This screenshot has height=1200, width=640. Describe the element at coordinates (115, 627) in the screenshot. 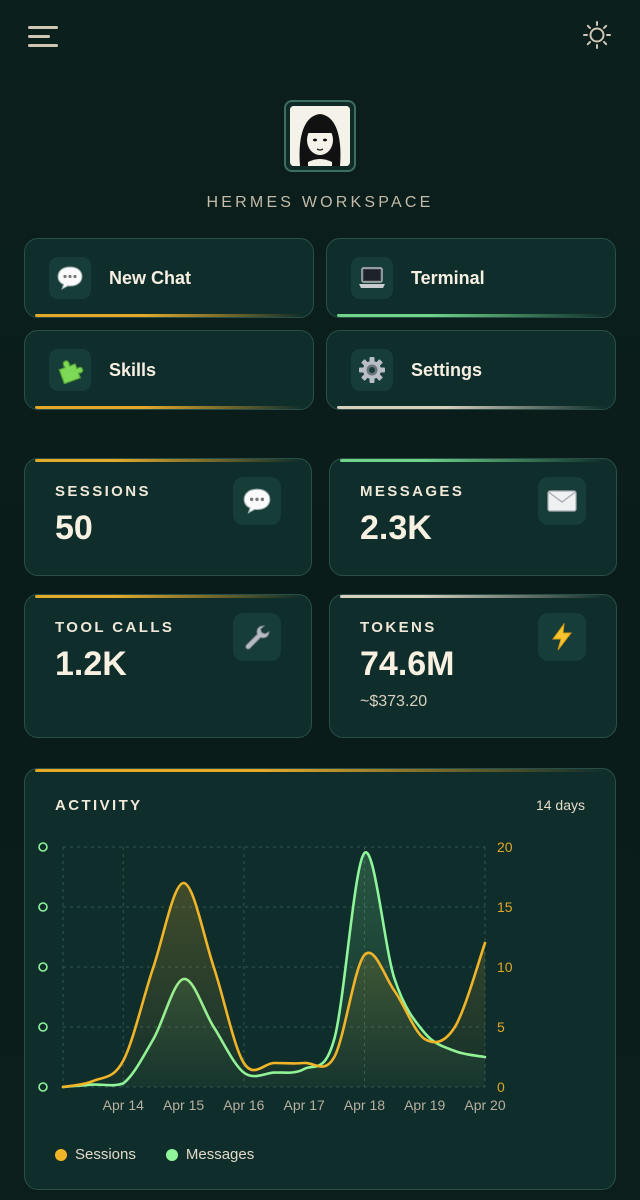

I see `stat-title: TOOL CALLS` at that location.